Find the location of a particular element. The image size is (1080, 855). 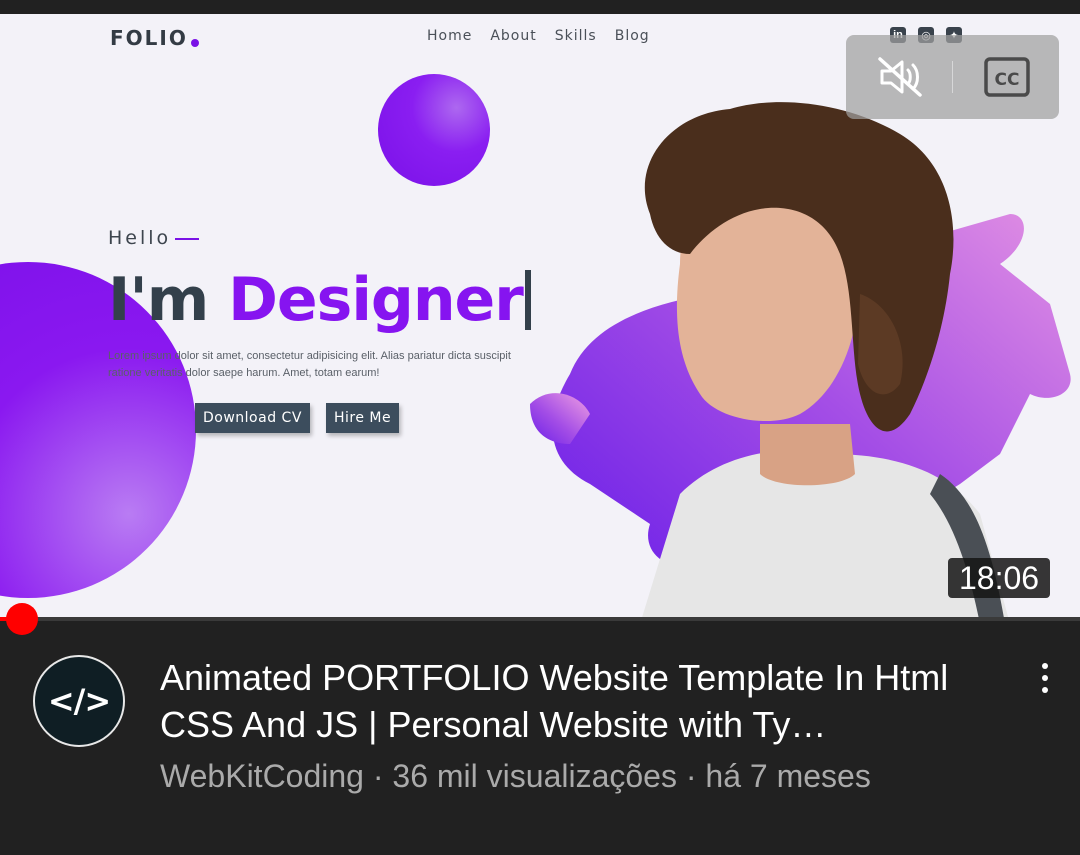

channel-avatar: </> is located at coordinates (79, 701).